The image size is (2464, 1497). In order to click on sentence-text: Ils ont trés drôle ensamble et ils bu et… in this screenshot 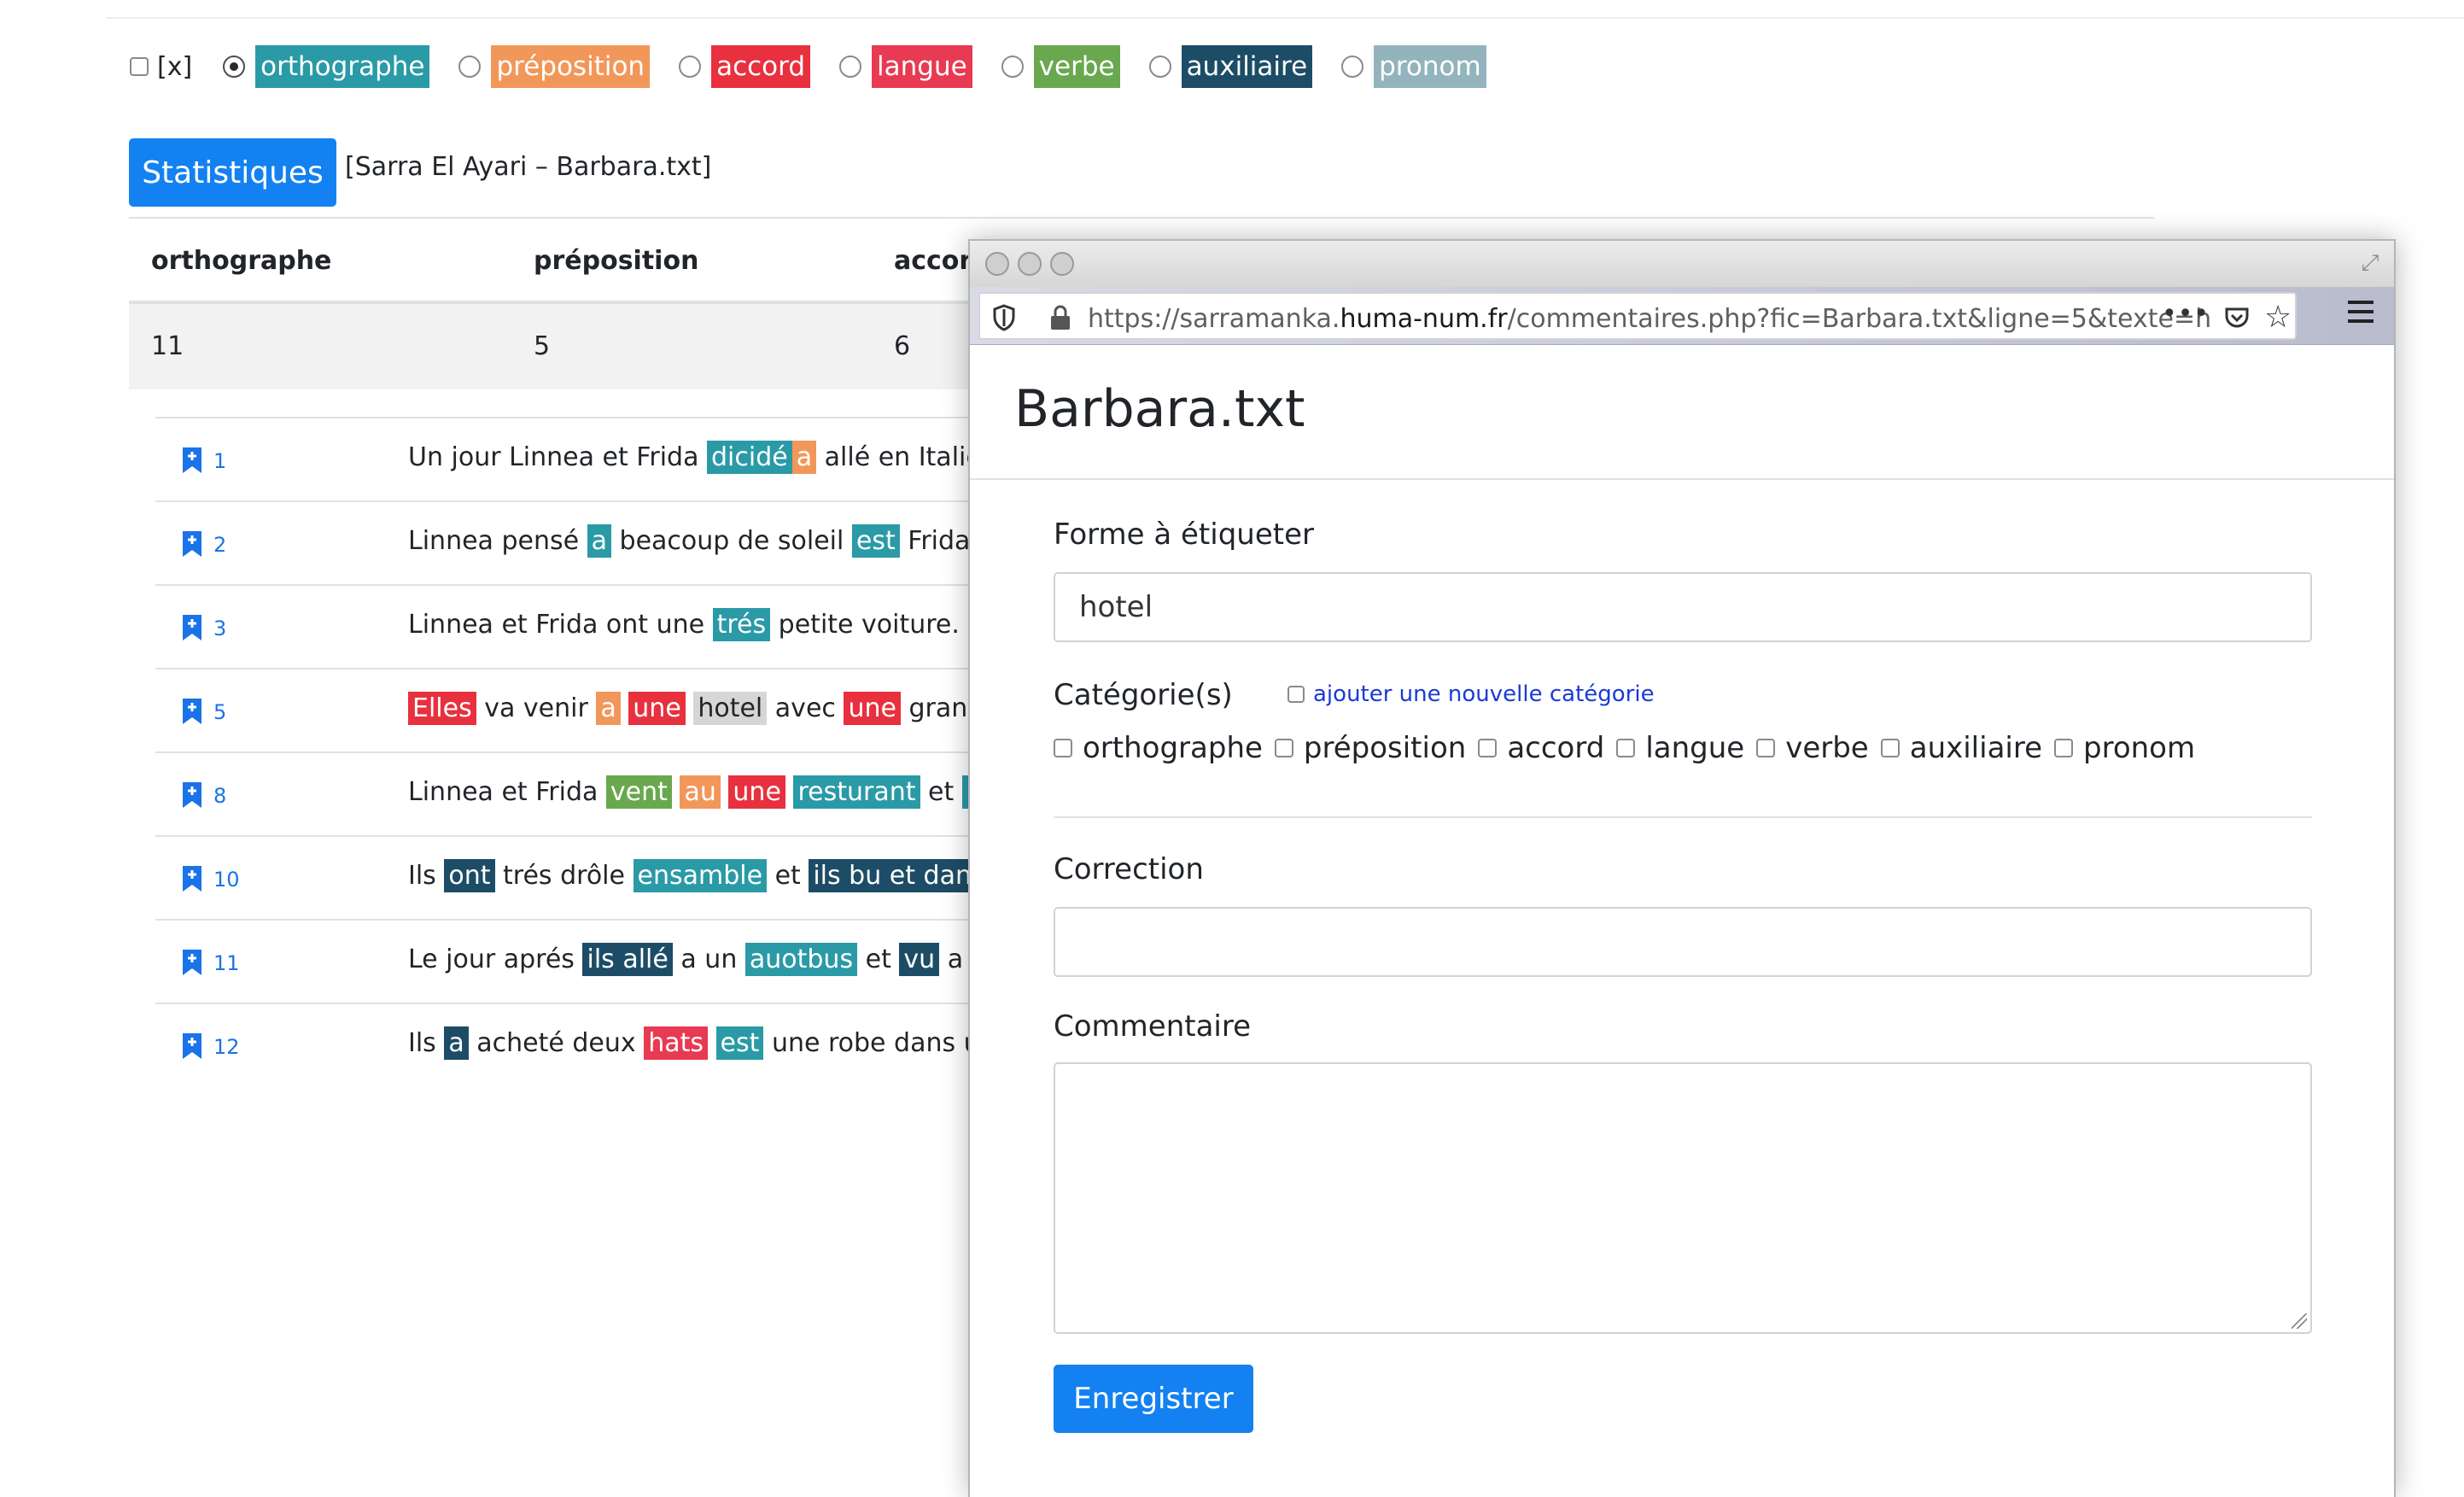, I will do `click(707, 875)`.